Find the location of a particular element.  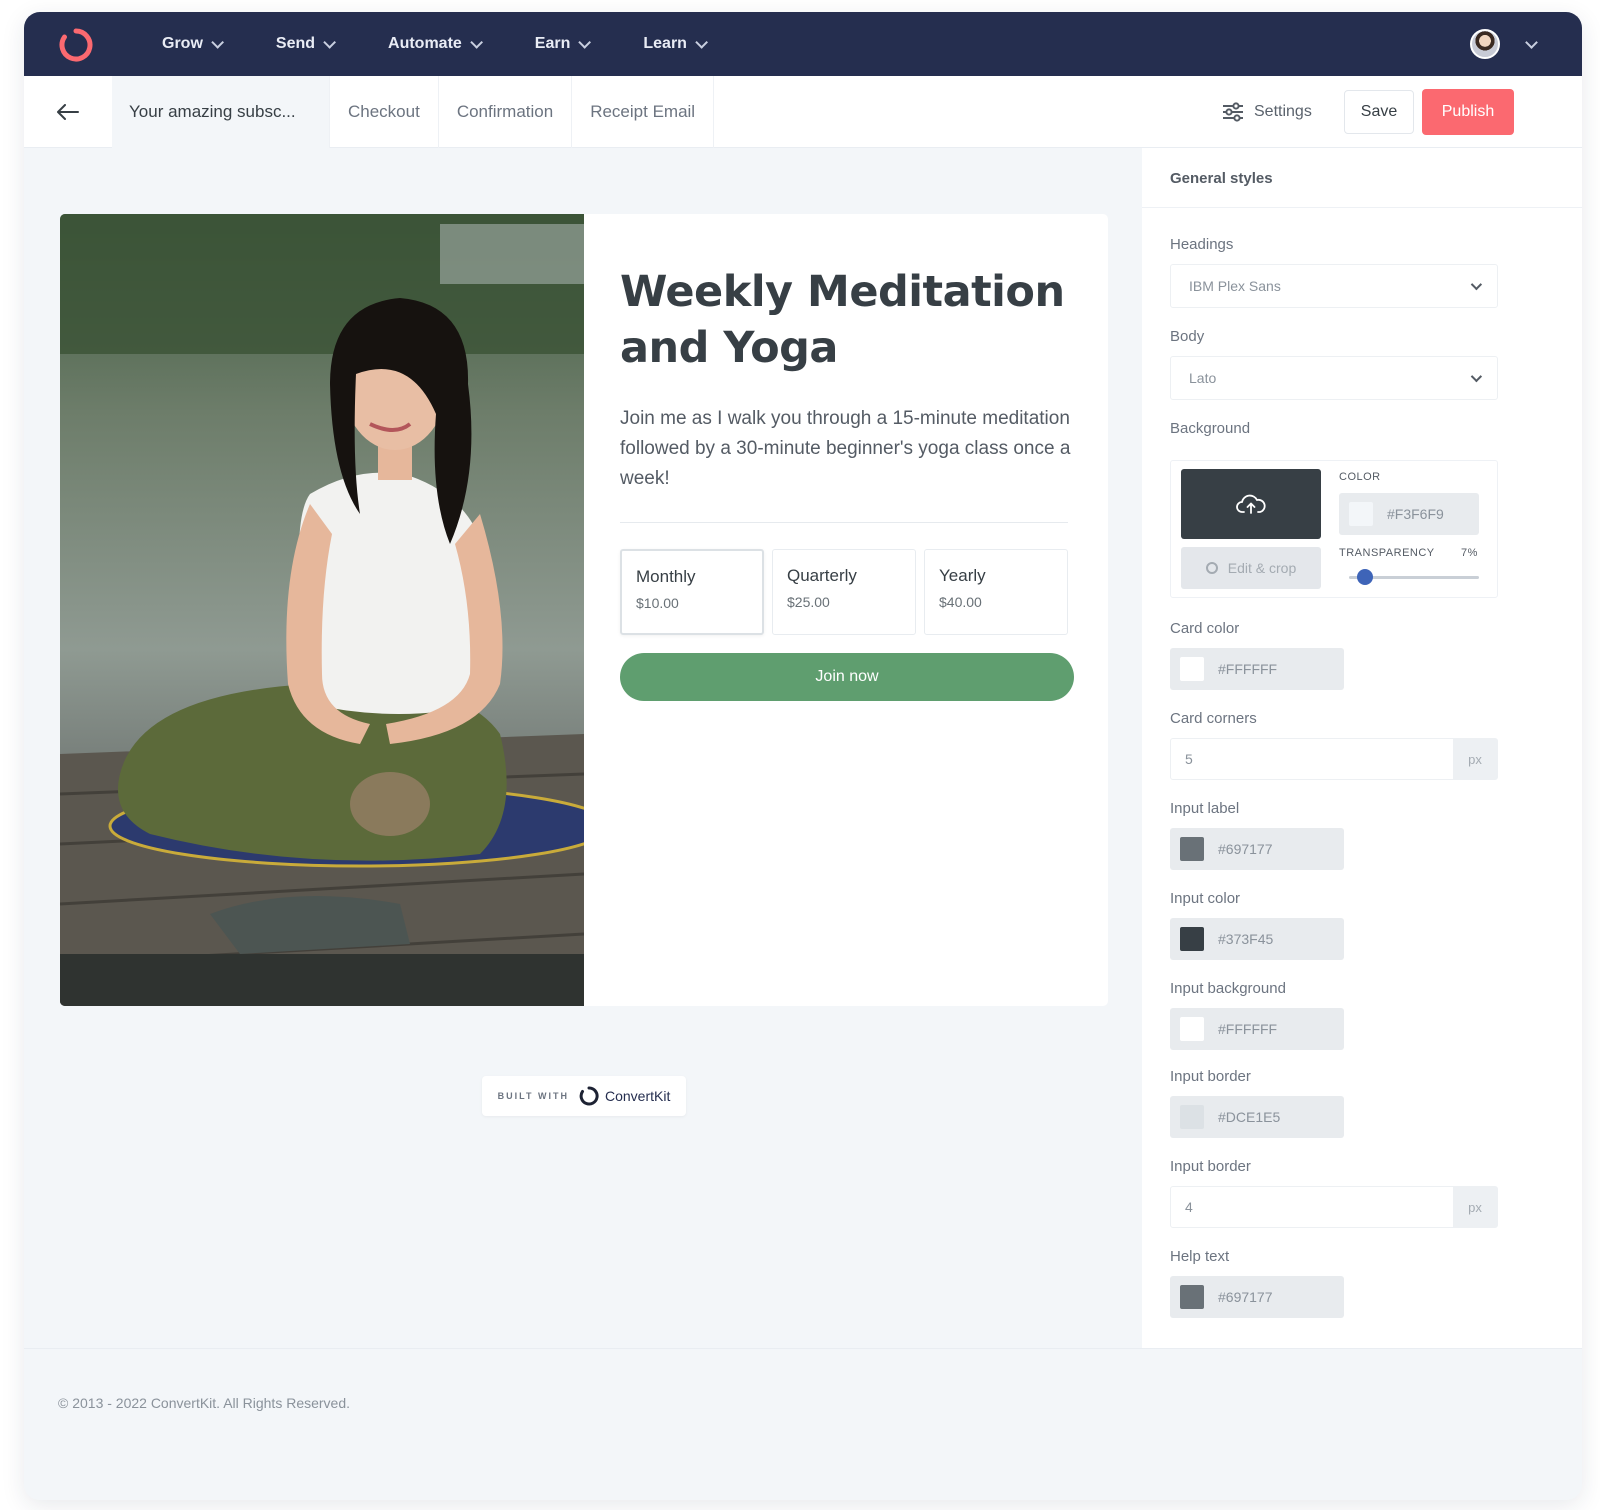

settings-label: Settings is located at coordinates (1283, 111).